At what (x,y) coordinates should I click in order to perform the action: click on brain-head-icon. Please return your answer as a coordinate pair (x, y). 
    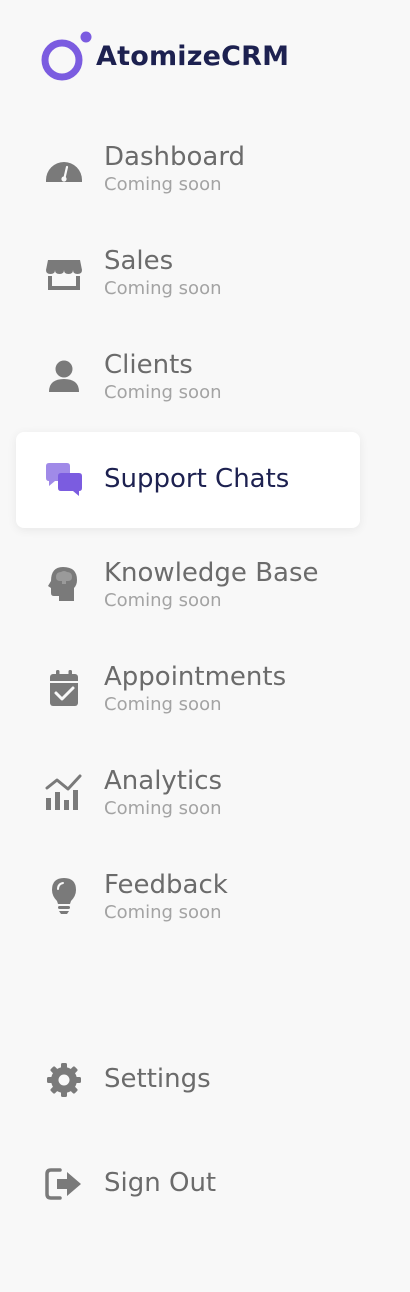
    Looking at the image, I should click on (64, 584).